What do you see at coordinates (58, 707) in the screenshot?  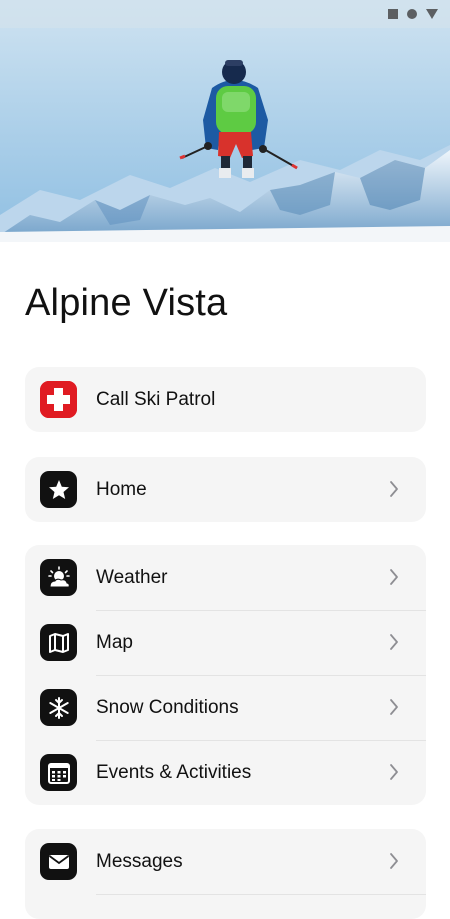 I see `snowflake-icon` at bounding box center [58, 707].